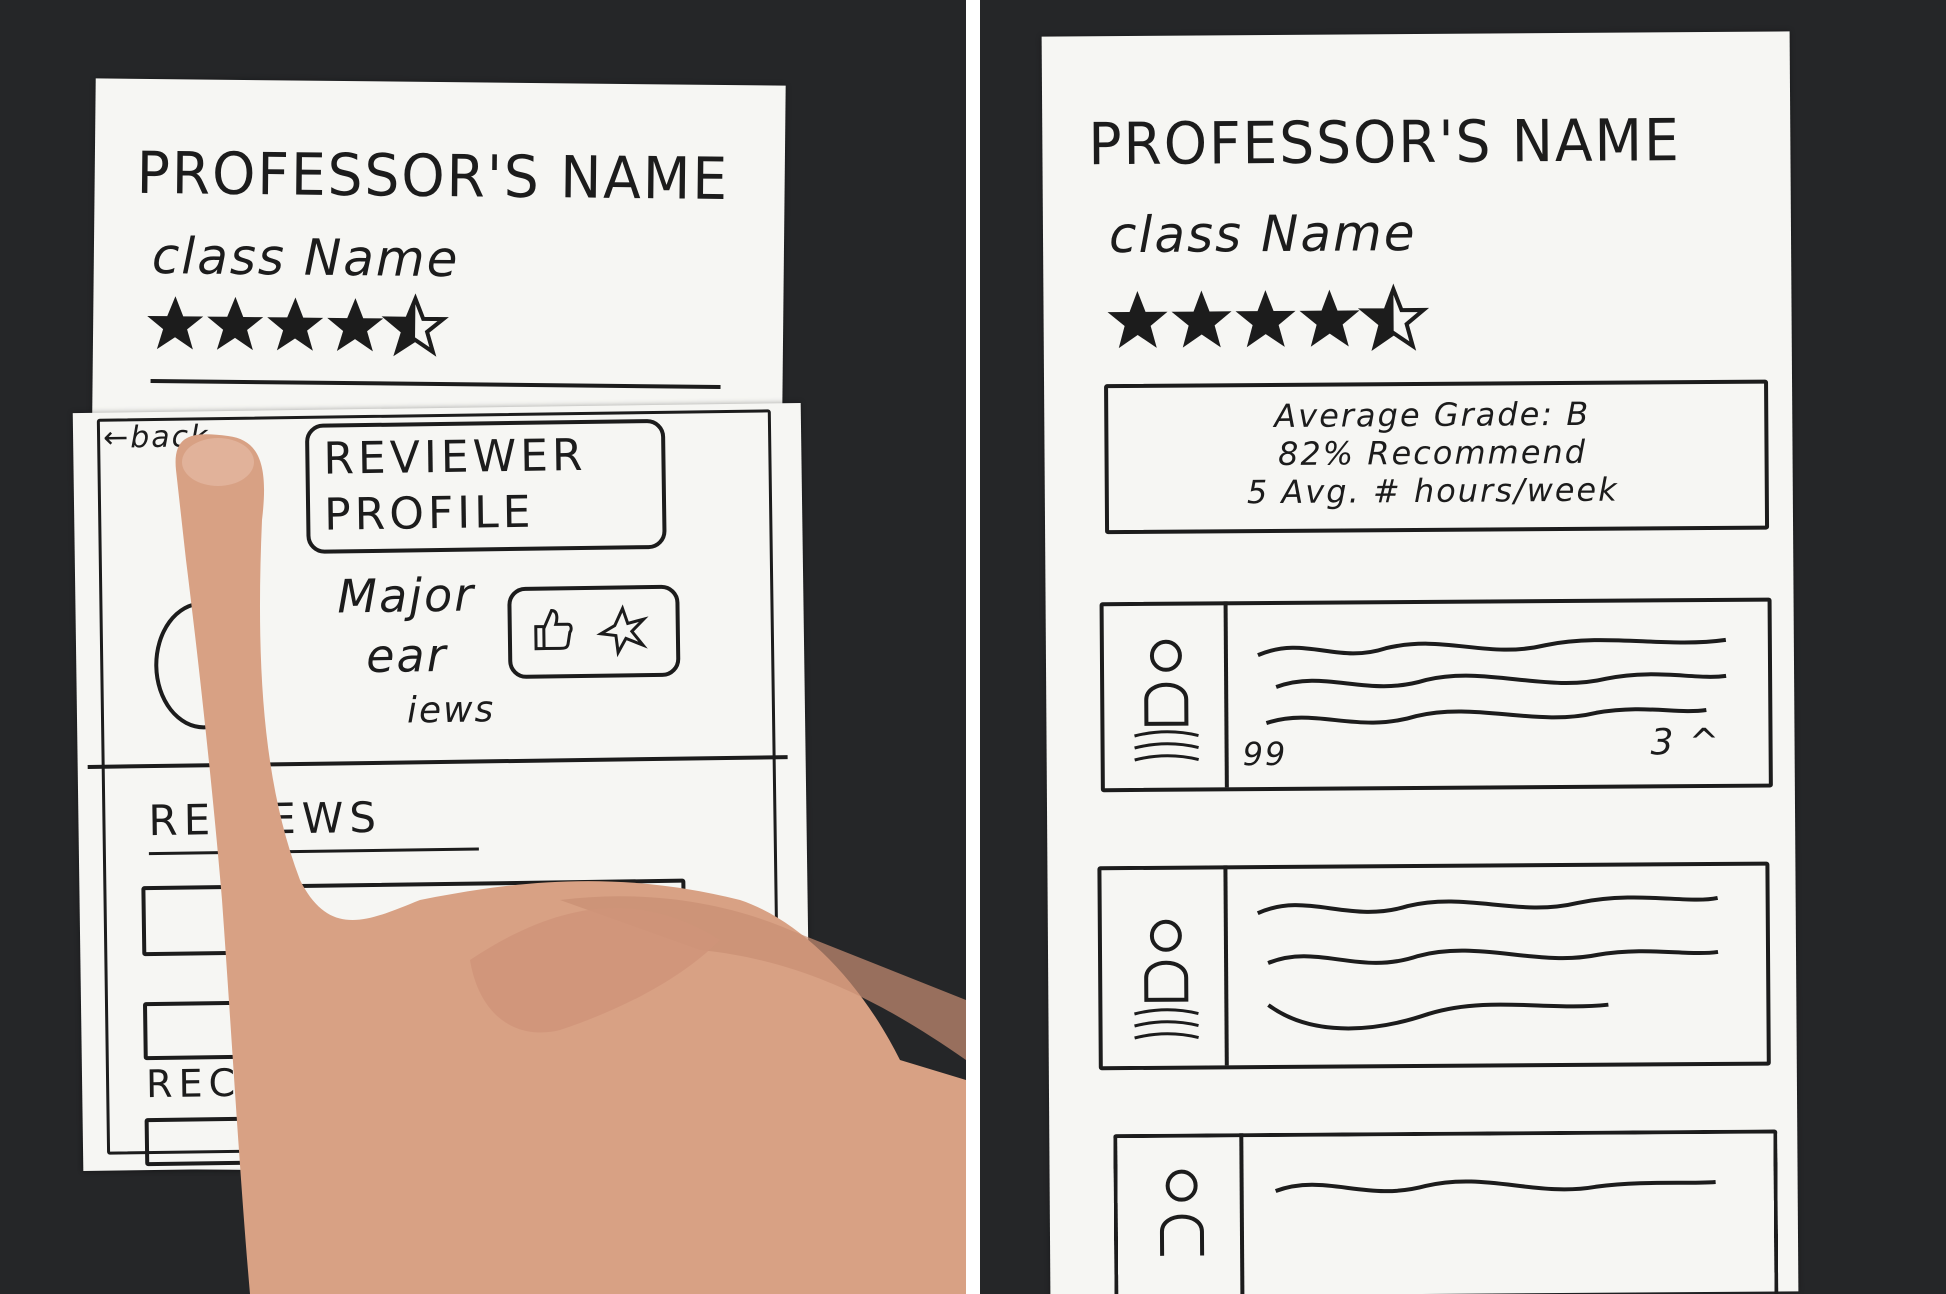 The height and width of the screenshot is (1294, 1946). What do you see at coordinates (1384, 142) in the screenshot?
I see `professor-name-title: PROFESSOR'S NAME` at bounding box center [1384, 142].